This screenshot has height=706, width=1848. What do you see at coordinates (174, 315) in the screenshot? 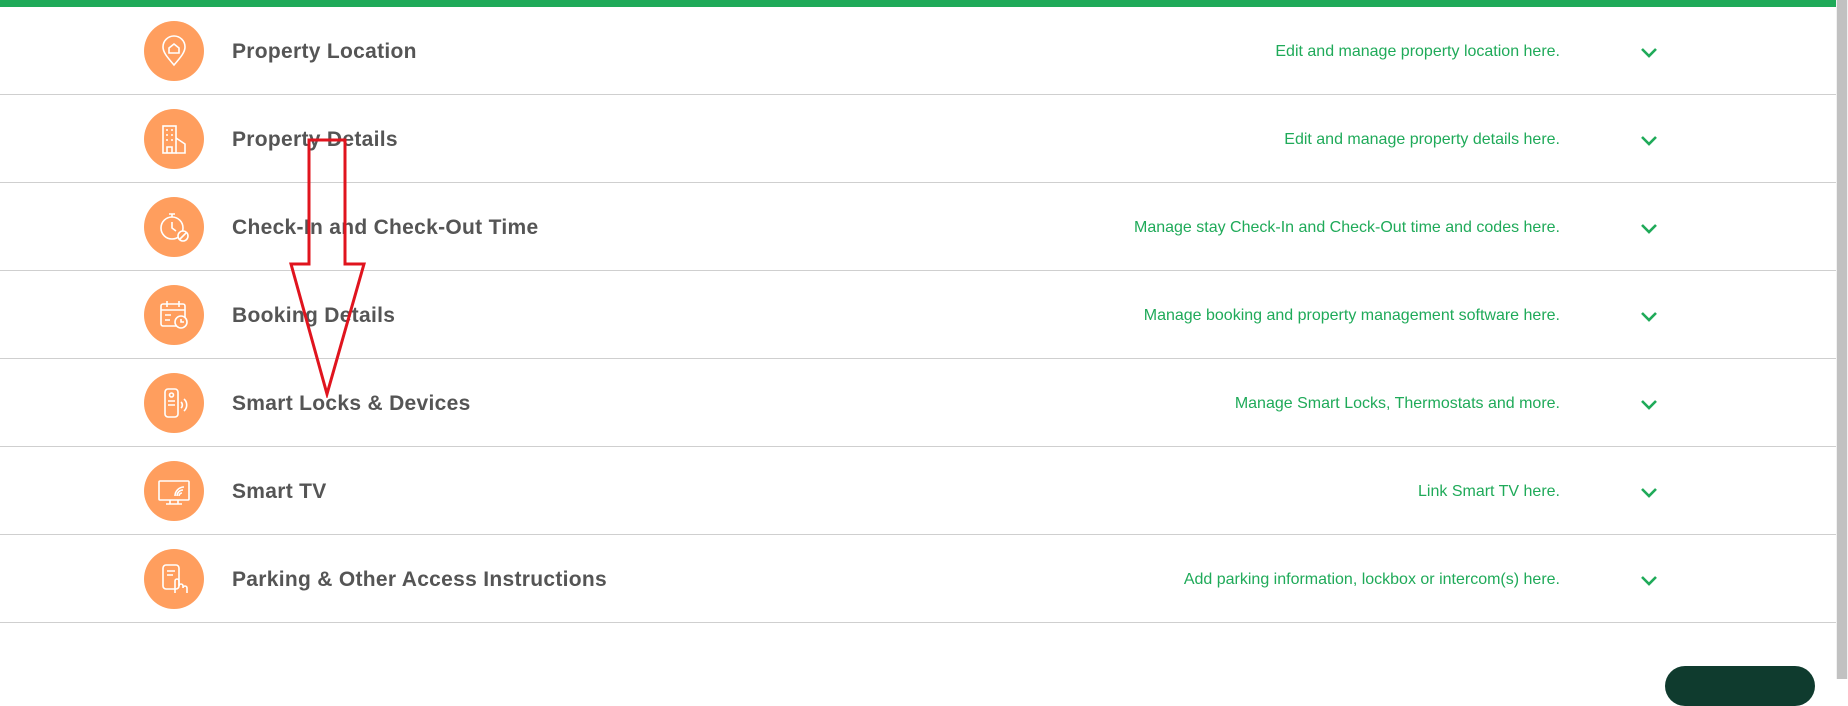
I see `calendar-clock-icon` at bounding box center [174, 315].